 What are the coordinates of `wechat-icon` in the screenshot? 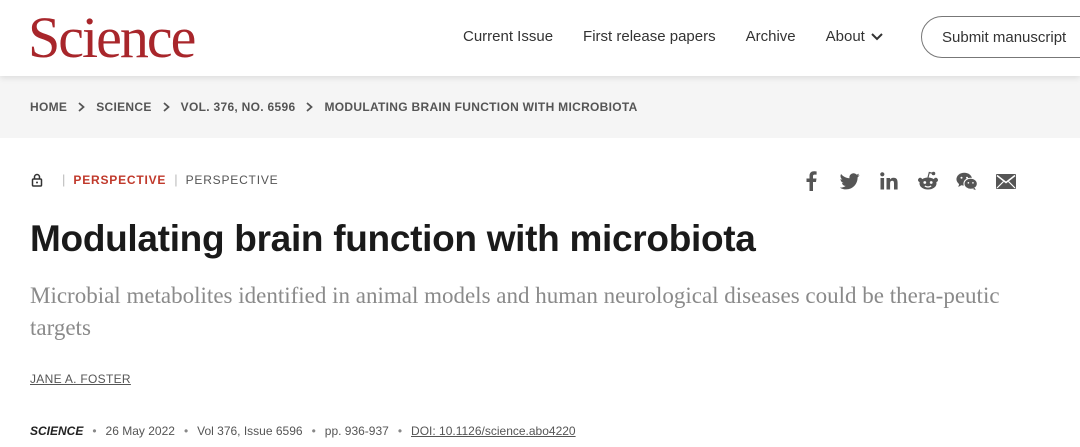 It's located at (967, 181).